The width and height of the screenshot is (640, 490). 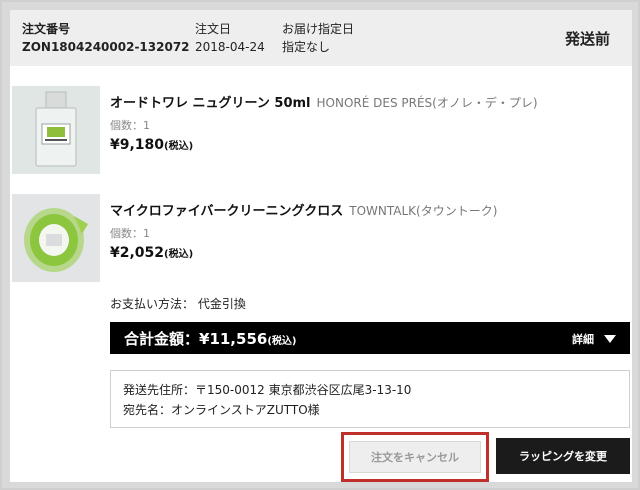 I want to click on order-date-value: 2018-04-24, so click(x=230, y=47).